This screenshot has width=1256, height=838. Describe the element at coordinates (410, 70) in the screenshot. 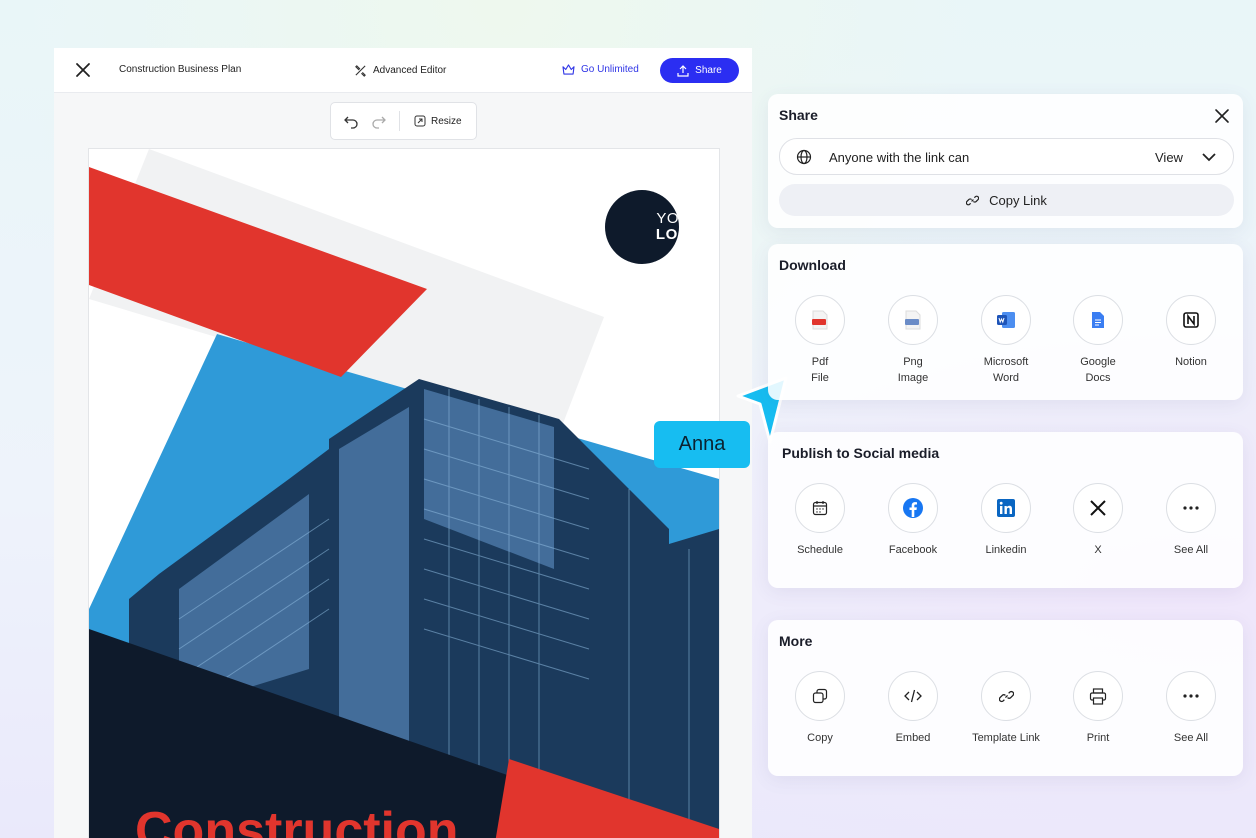

I see `advanced-editor-label: Advanced Editor` at that location.